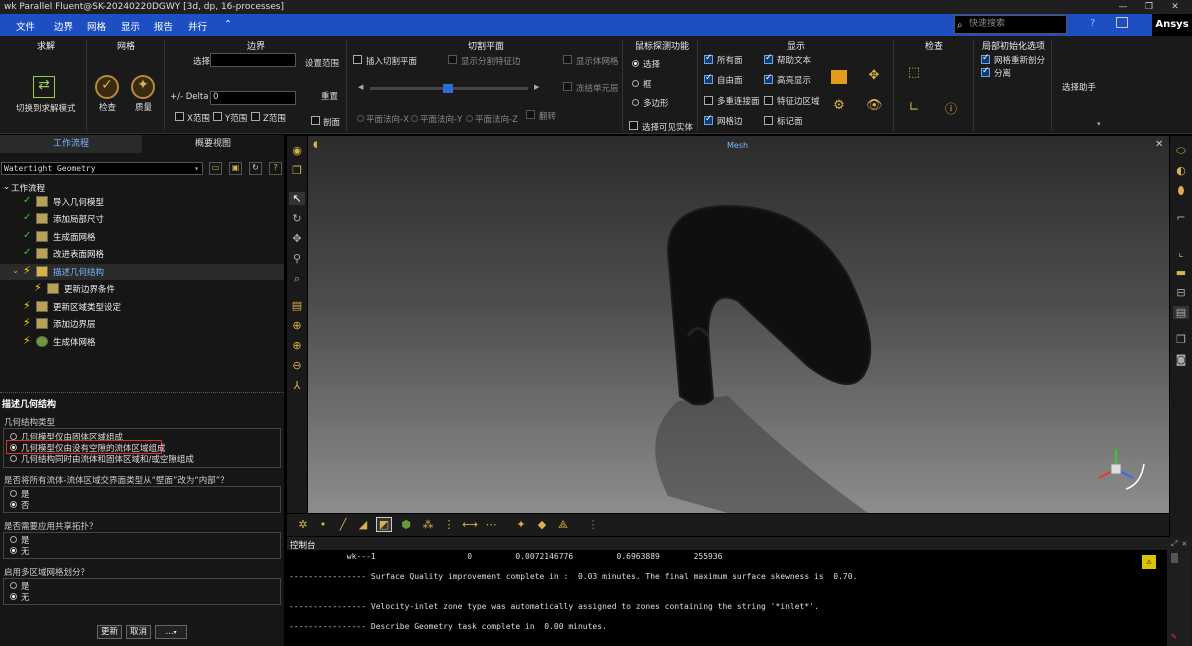  What do you see at coordinates (96, 26) in the screenshot?
I see `menu-mesh: 网格` at bounding box center [96, 26].